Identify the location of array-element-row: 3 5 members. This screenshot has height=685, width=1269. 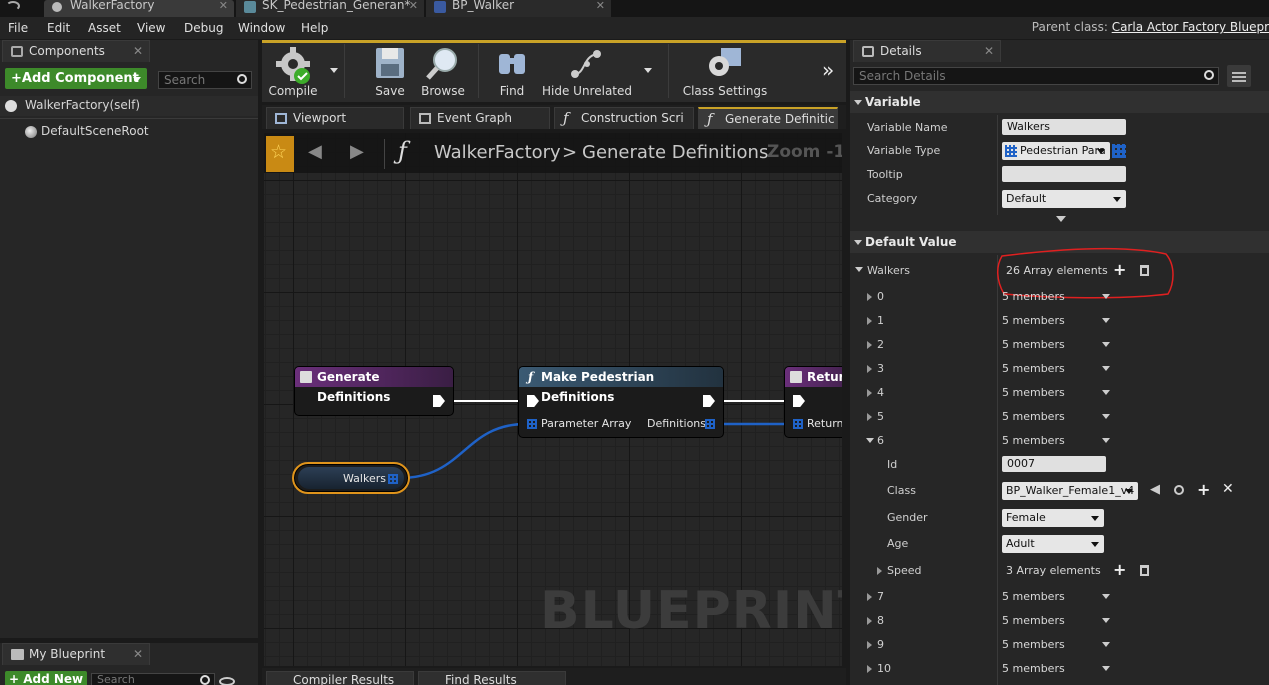
(1059, 370).